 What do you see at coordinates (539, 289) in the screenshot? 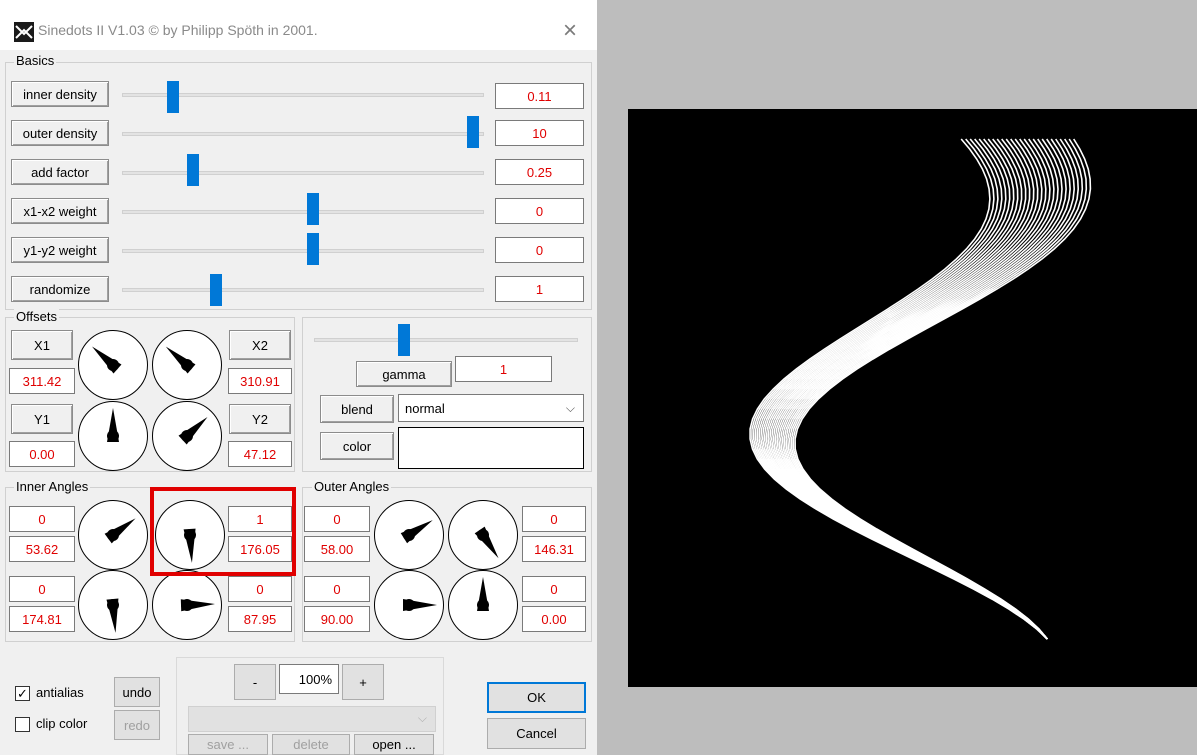
I see `randomize-value: 1` at bounding box center [539, 289].